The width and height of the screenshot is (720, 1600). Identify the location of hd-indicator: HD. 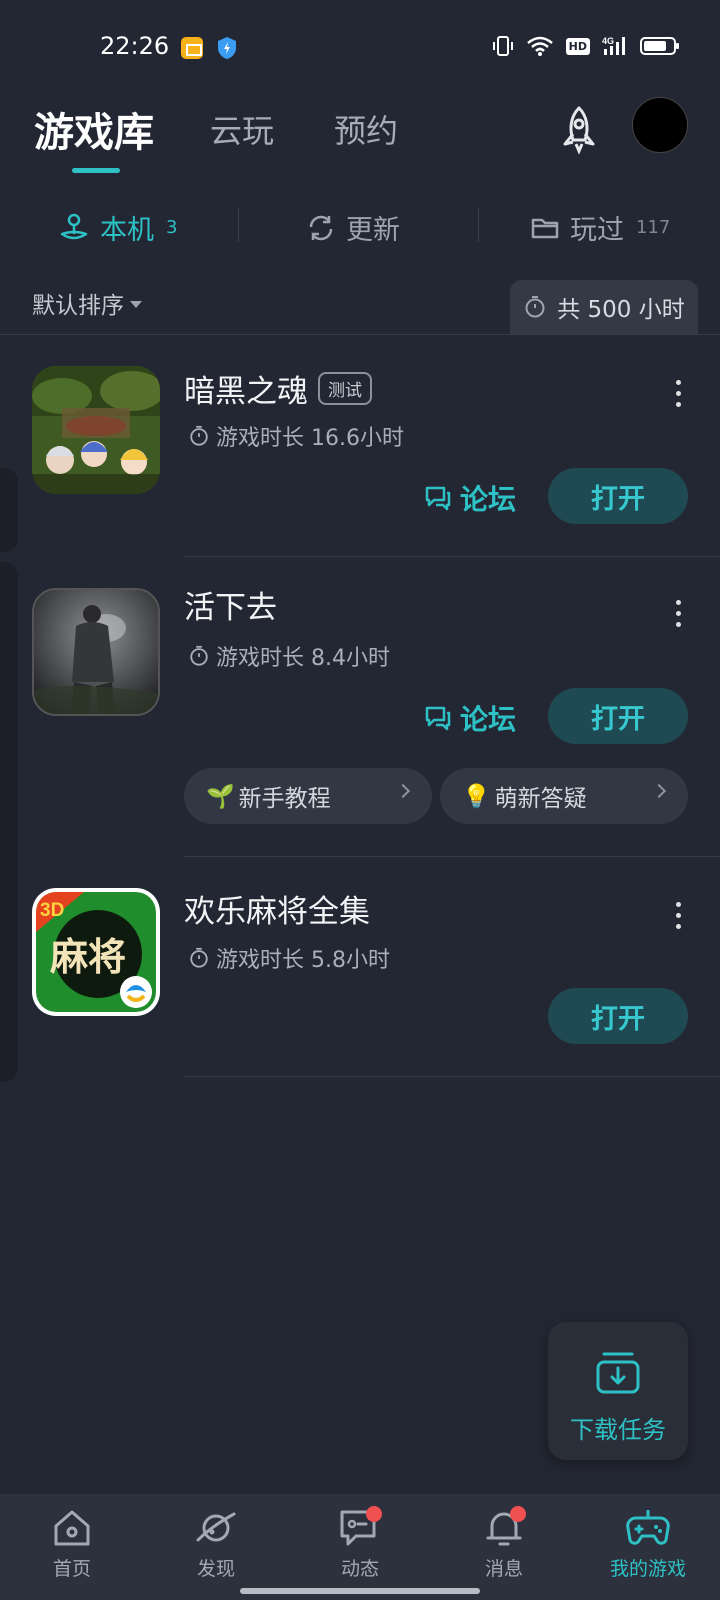
(577, 46).